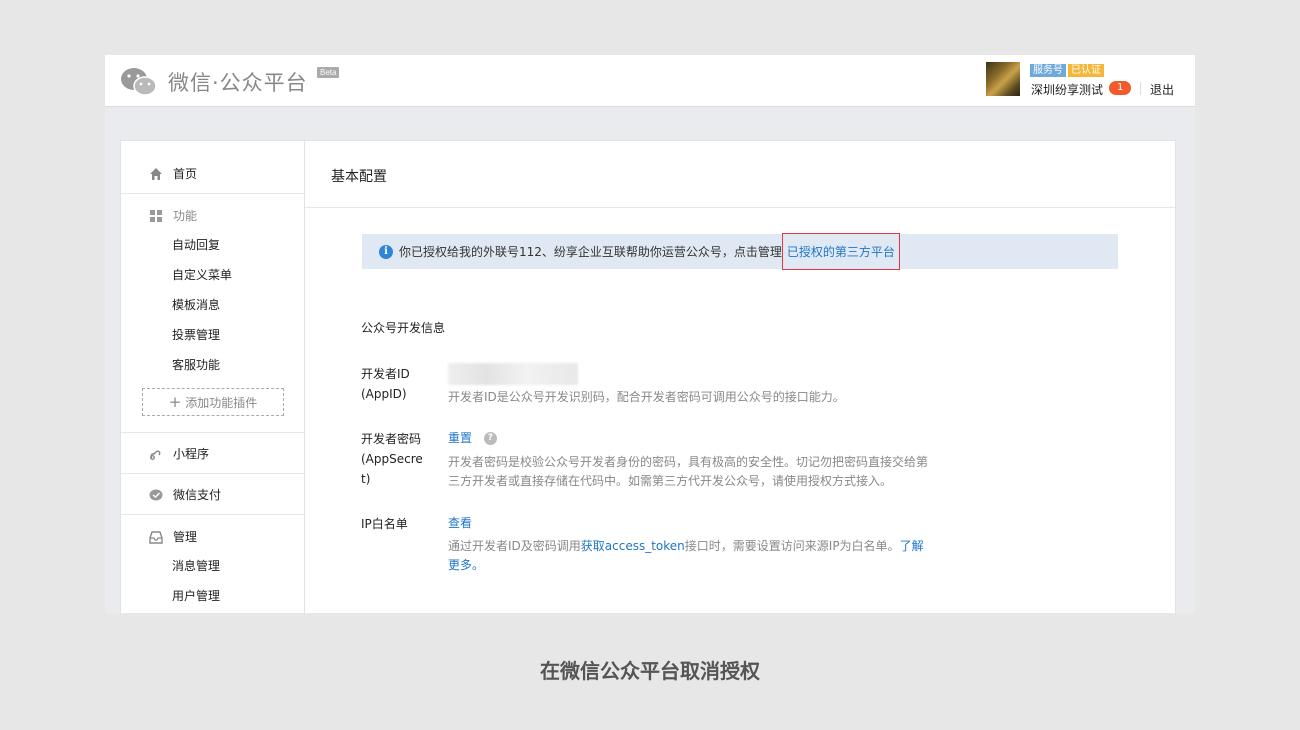 This screenshot has width=1300, height=730. Describe the element at coordinates (912, 546) in the screenshot. I see `learn-more-link: 了解` at that location.